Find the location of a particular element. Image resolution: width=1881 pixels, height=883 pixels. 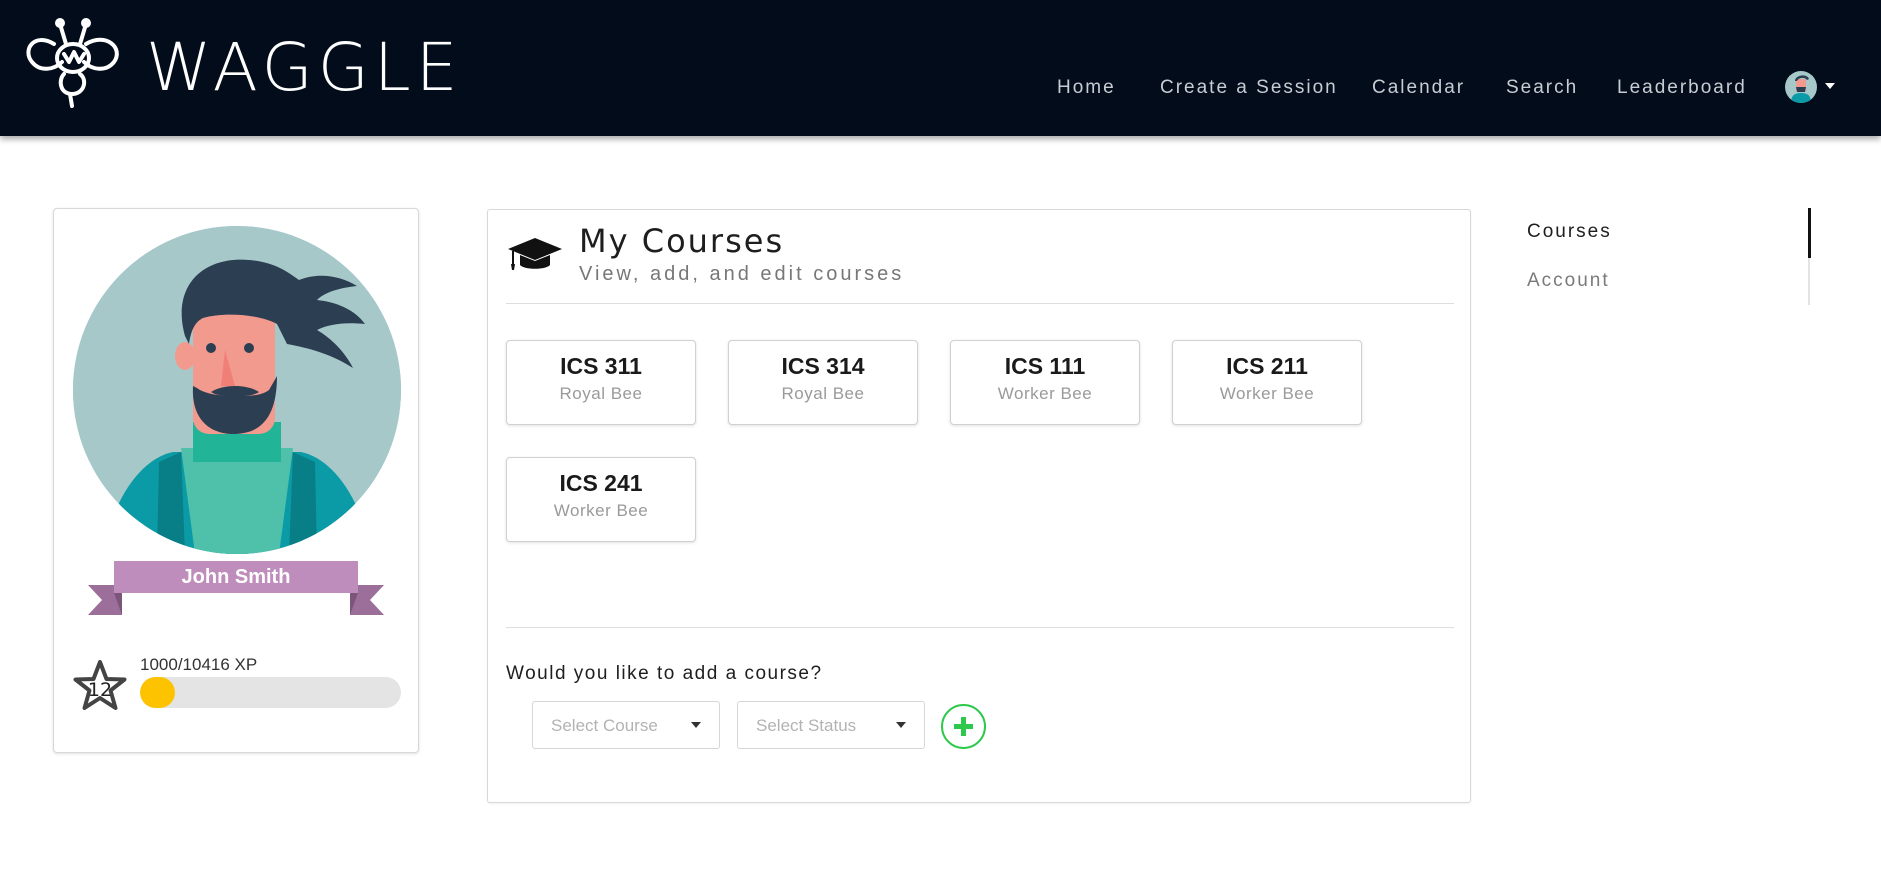

side-nav-active-indicator is located at coordinates (1809, 233).